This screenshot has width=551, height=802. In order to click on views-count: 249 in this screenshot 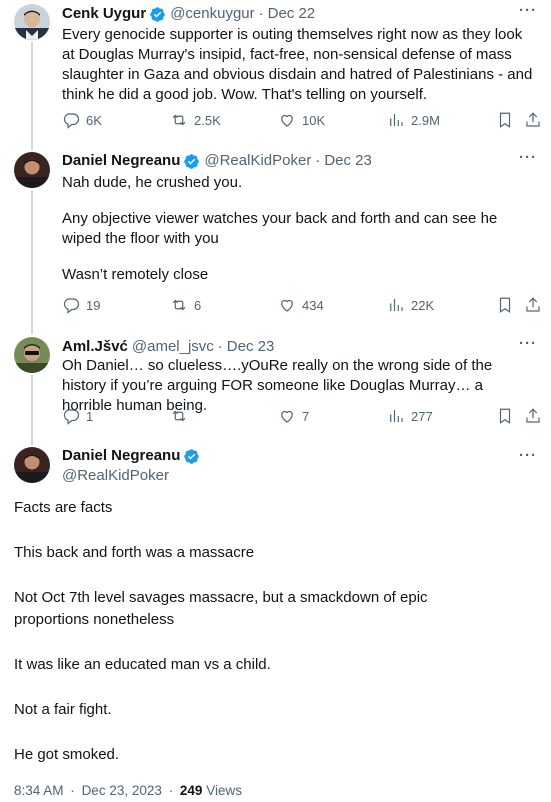, I will do `click(191, 790)`.